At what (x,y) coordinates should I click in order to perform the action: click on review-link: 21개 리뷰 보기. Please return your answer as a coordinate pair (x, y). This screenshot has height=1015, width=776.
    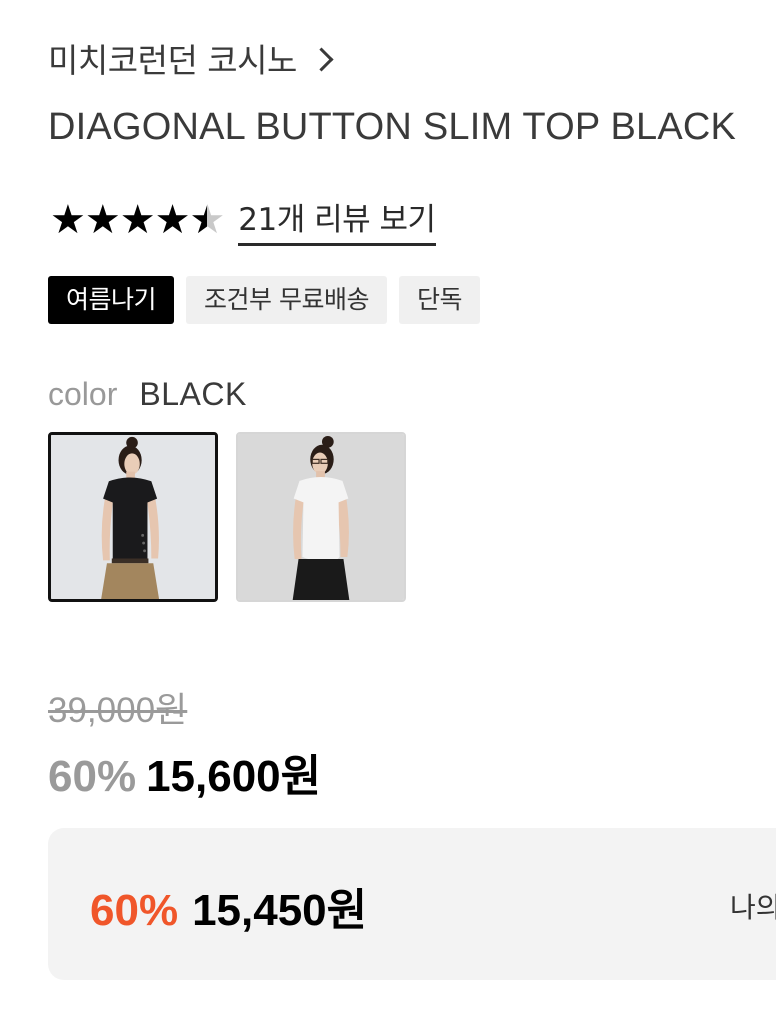
    Looking at the image, I should click on (337, 220).